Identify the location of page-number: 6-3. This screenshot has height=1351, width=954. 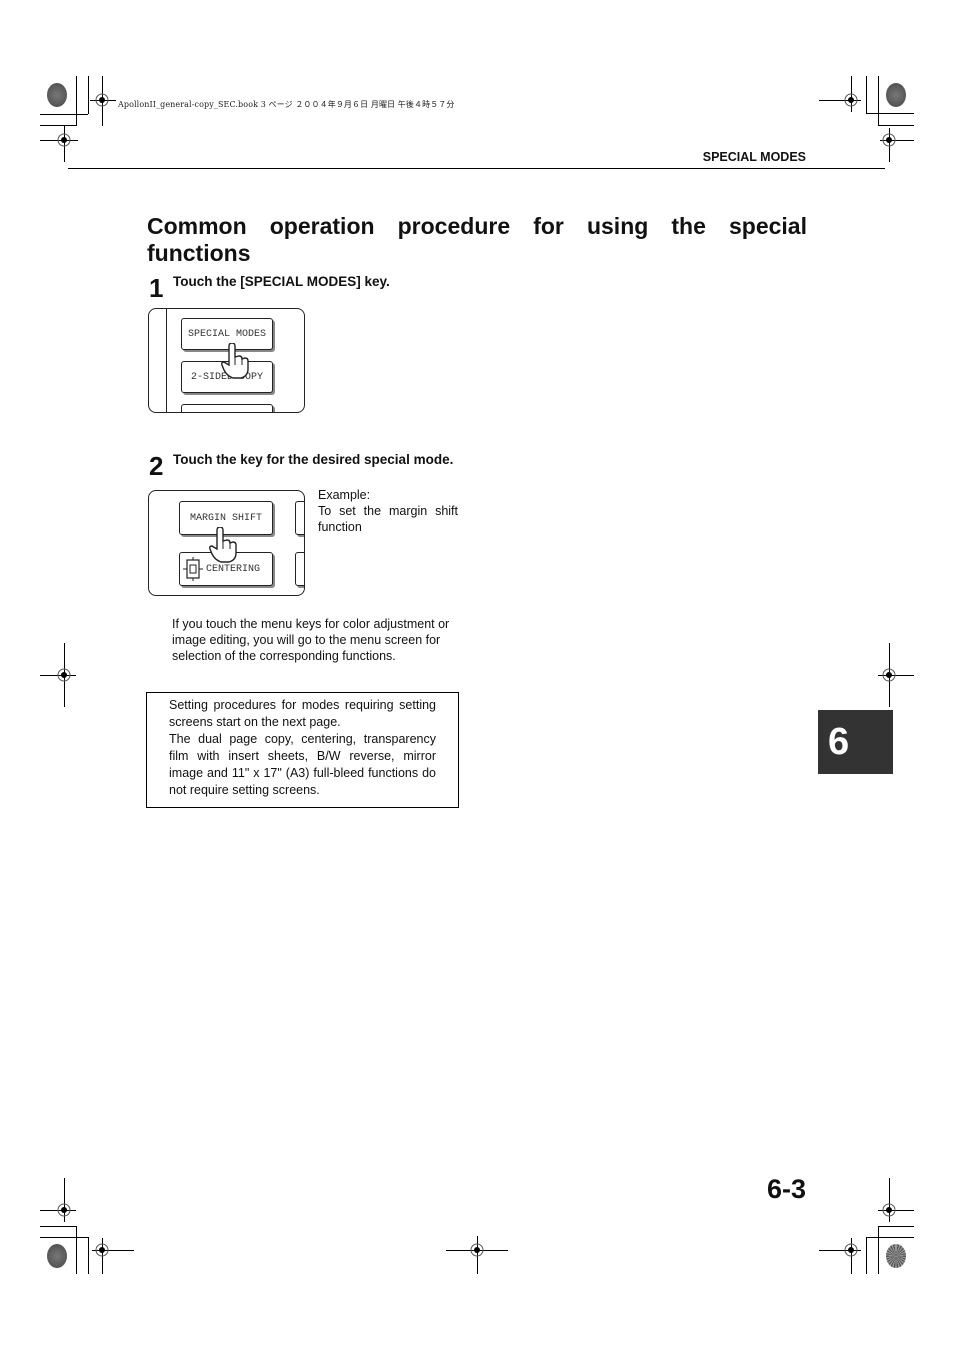
(786, 1189).